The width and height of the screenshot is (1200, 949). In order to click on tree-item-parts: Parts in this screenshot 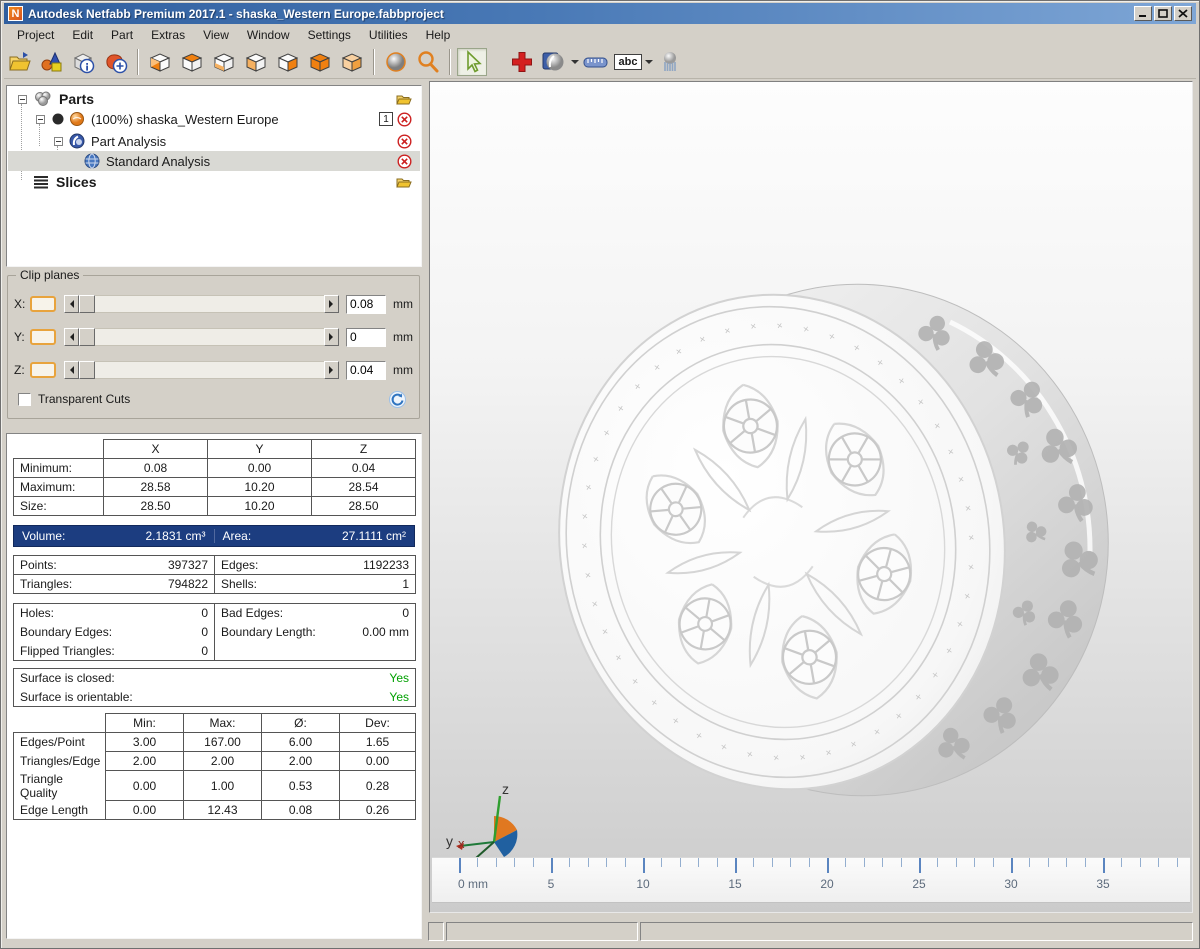, I will do `click(214, 99)`.